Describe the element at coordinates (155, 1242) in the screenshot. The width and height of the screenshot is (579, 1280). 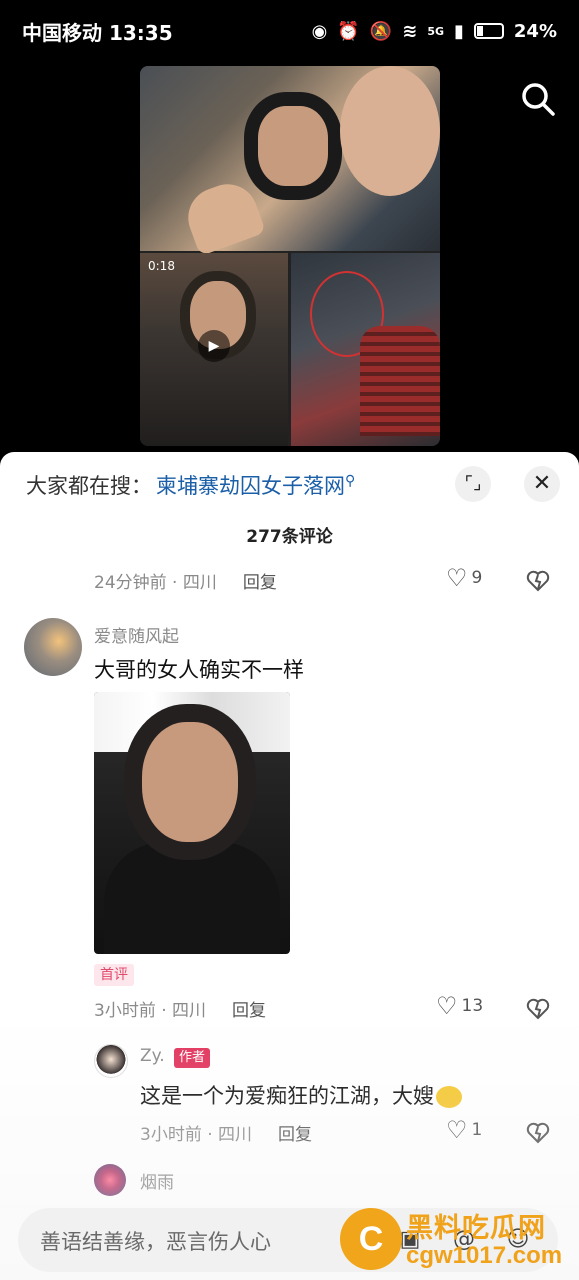
I see `input-placeholder: 善语结善缘，恶言伤人心` at that location.